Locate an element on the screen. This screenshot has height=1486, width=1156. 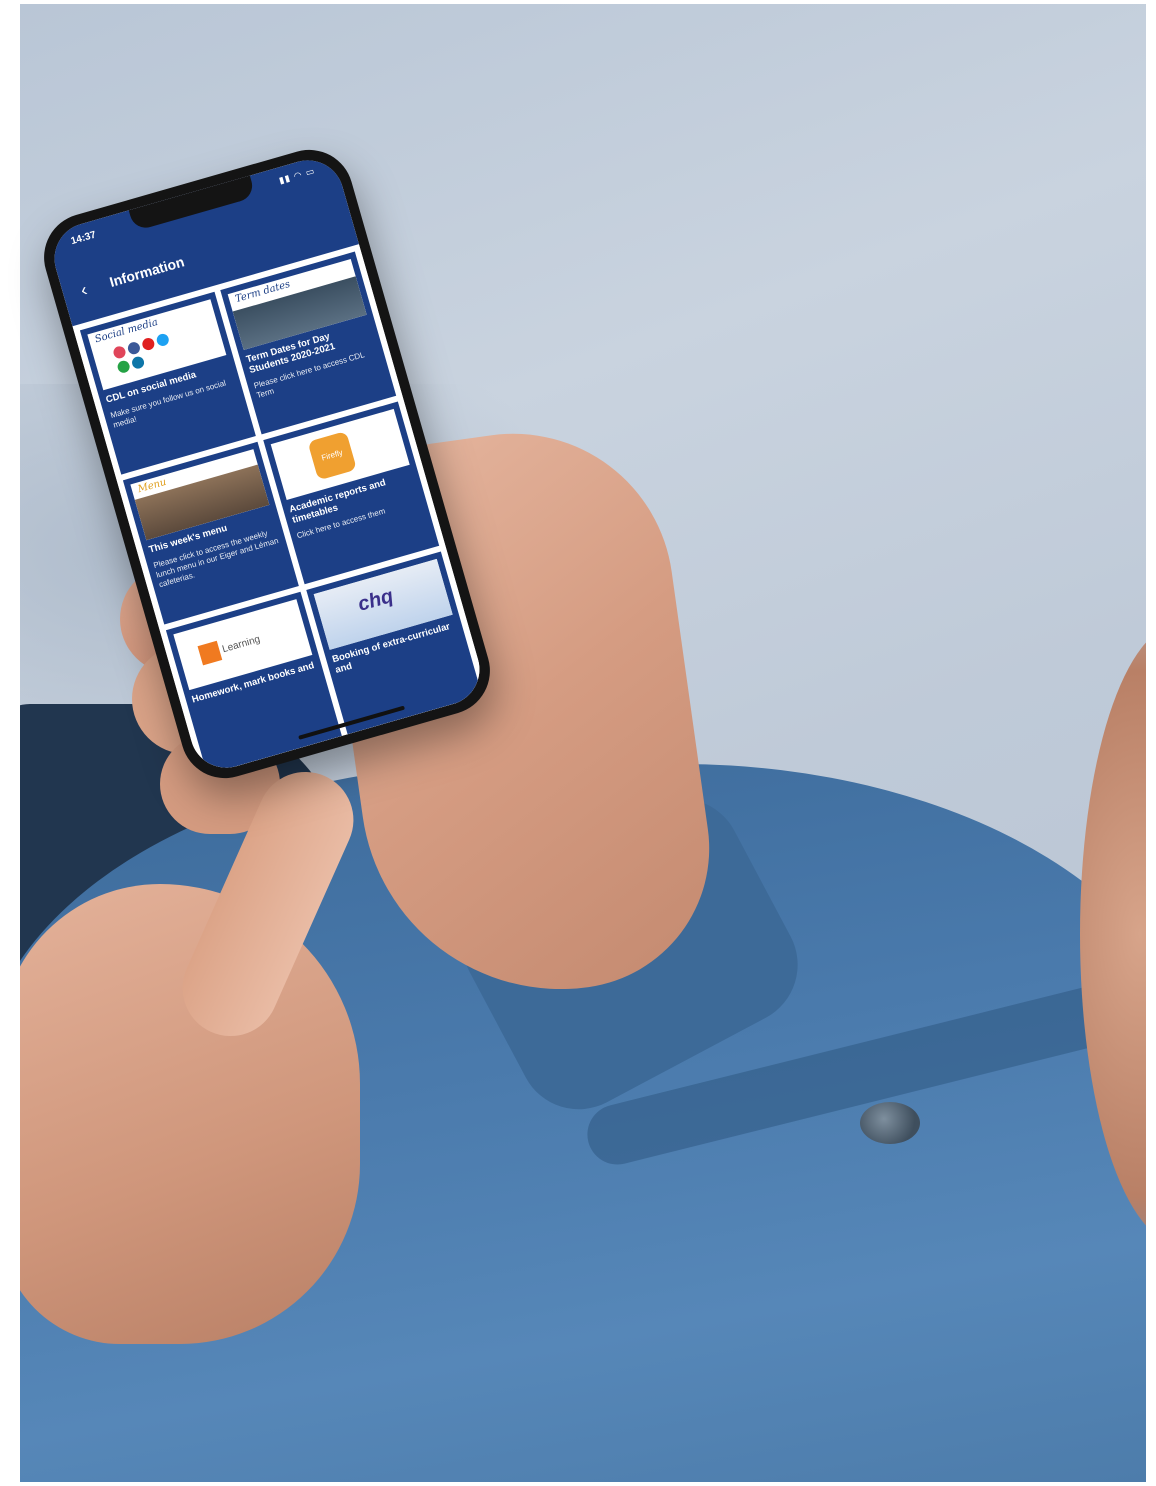
logo-text: Learning is located at coordinates (241, 644).